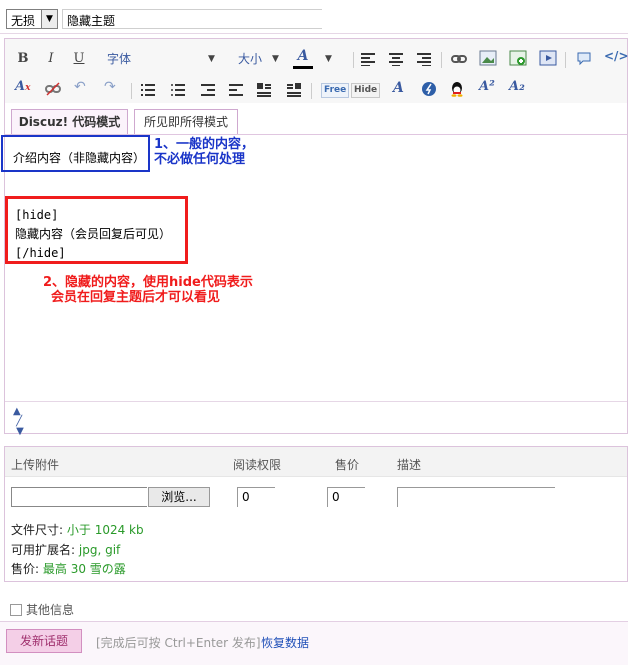 The width and height of the screenshot is (628, 665). Describe the element at coordinates (250, 59) in the screenshot. I see `size-dropdown: 大小` at that location.